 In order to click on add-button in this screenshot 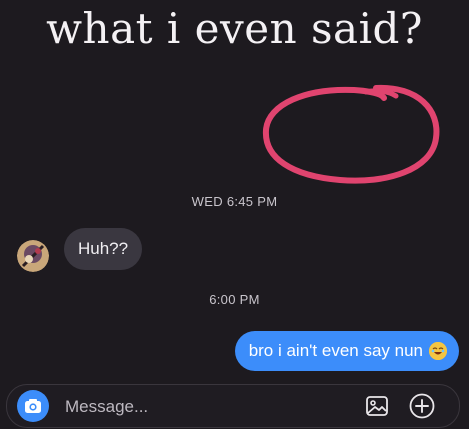, I will do `click(422, 406)`.